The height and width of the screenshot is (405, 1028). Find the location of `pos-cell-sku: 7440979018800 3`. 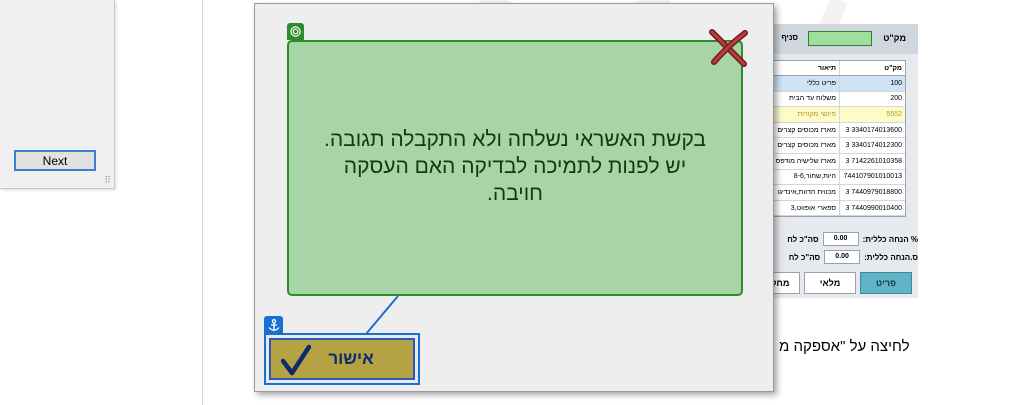

pos-cell-sku: 7440979018800 3 is located at coordinates (872, 192).